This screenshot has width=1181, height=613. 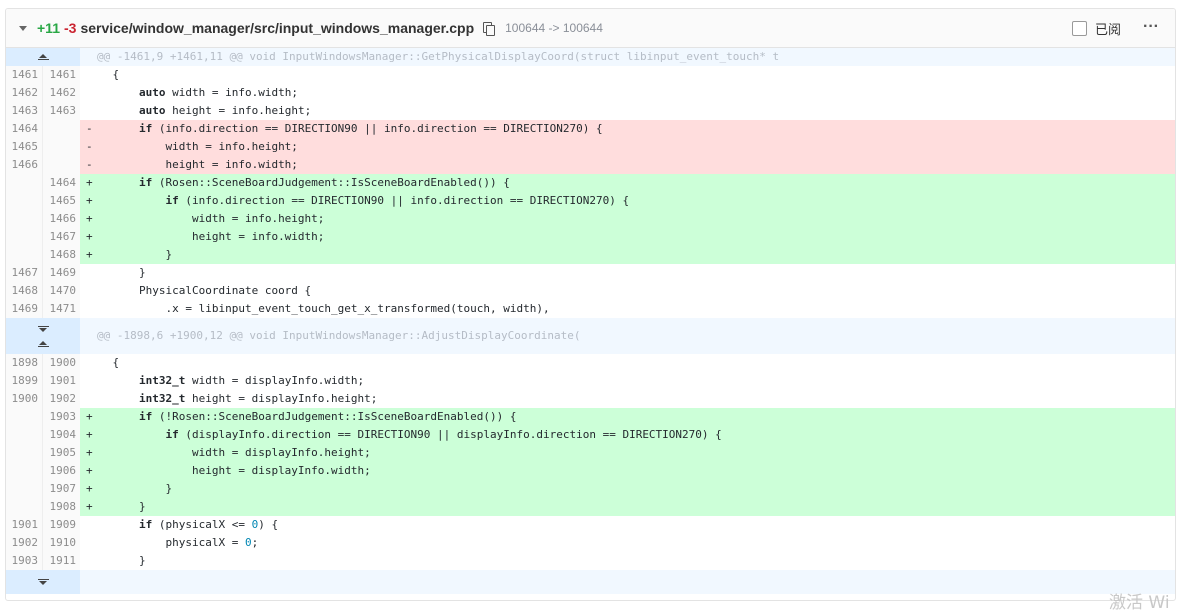 What do you see at coordinates (24, 525) in the screenshot?
I see `old-line-number: 1901` at bounding box center [24, 525].